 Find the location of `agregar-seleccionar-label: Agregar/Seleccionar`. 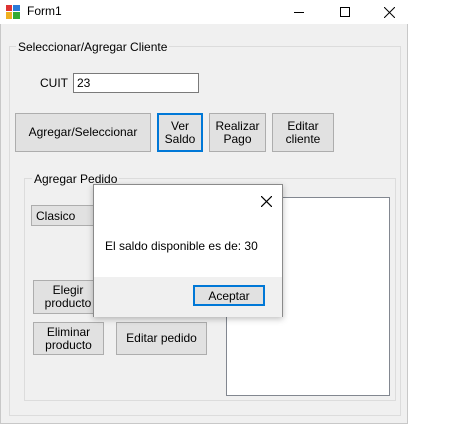

agregar-seleccionar-label: Agregar/Seleccionar is located at coordinates (83, 132).